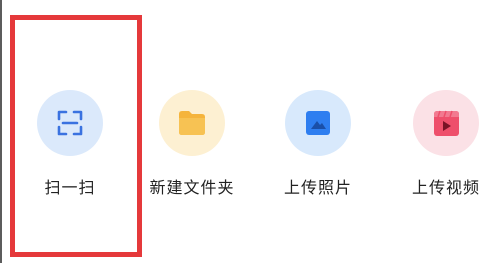  Describe the element at coordinates (317, 187) in the screenshot. I see `upload-photo-label: 上传照片` at that location.